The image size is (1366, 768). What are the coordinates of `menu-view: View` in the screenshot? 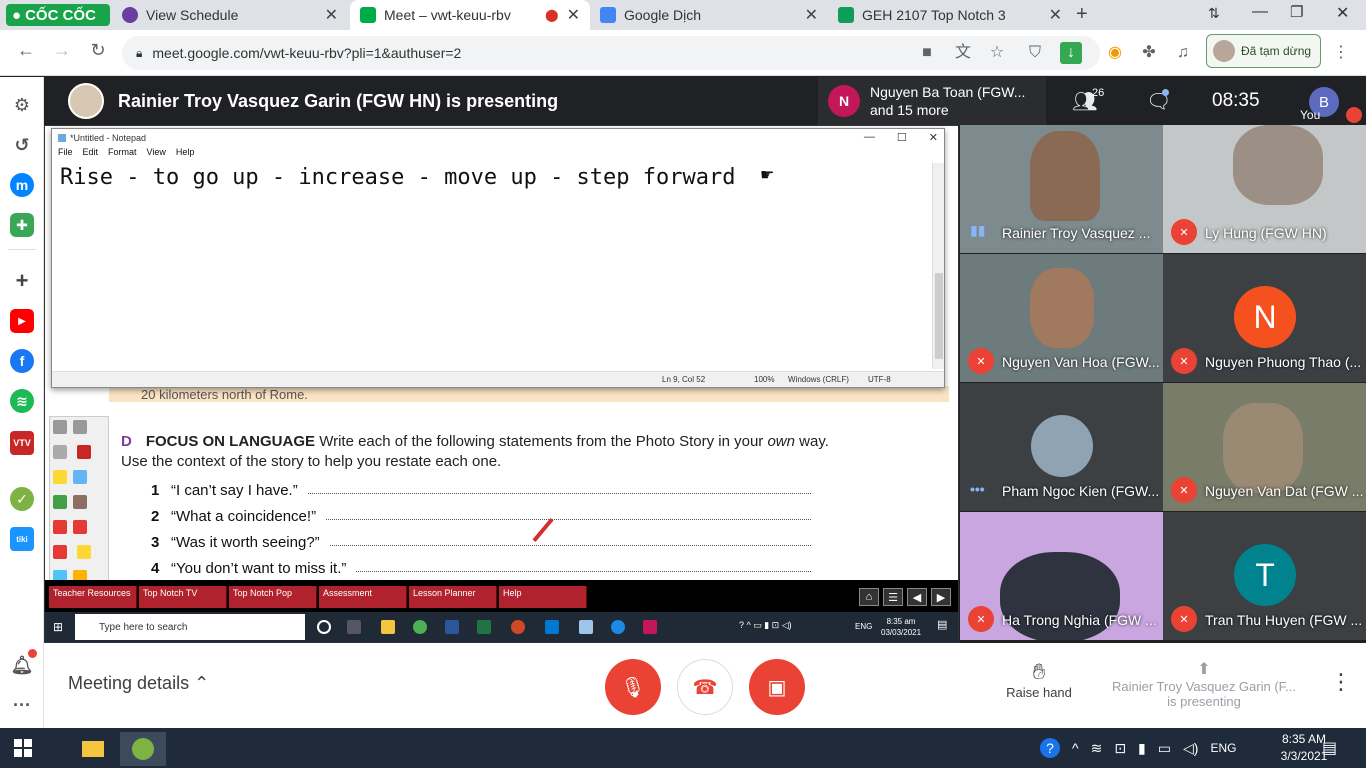 It's located at (156, 155).